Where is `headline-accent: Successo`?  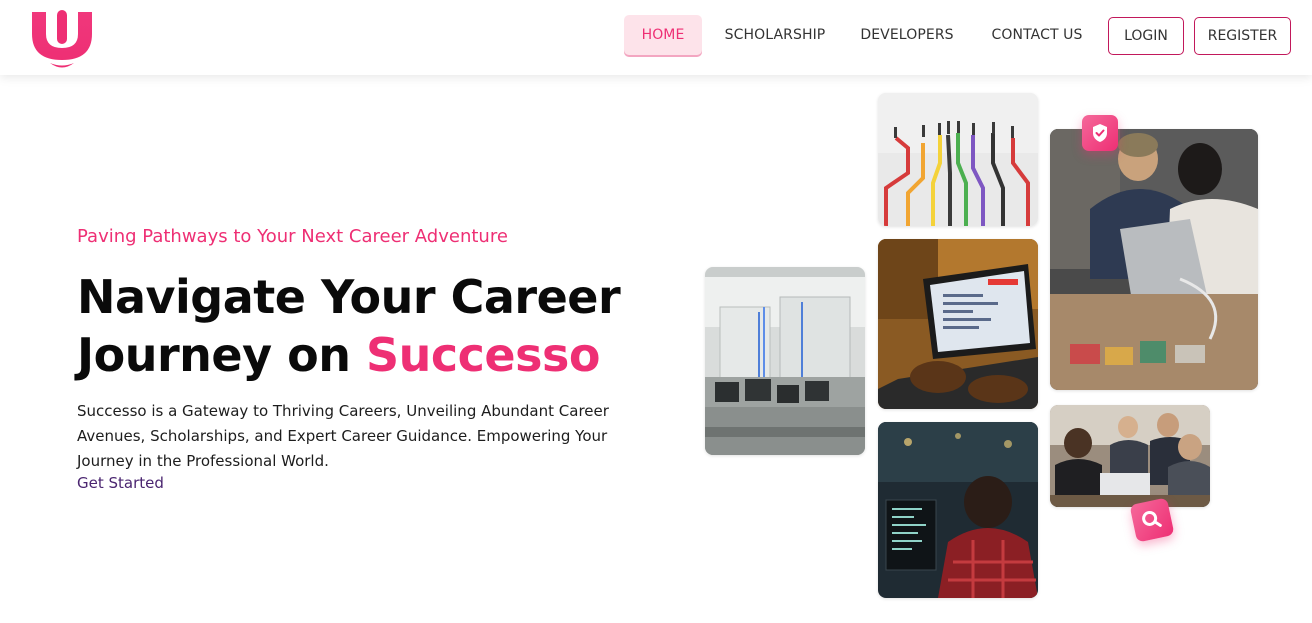 headline-accent: Successo is located at coordinates (482, 355).